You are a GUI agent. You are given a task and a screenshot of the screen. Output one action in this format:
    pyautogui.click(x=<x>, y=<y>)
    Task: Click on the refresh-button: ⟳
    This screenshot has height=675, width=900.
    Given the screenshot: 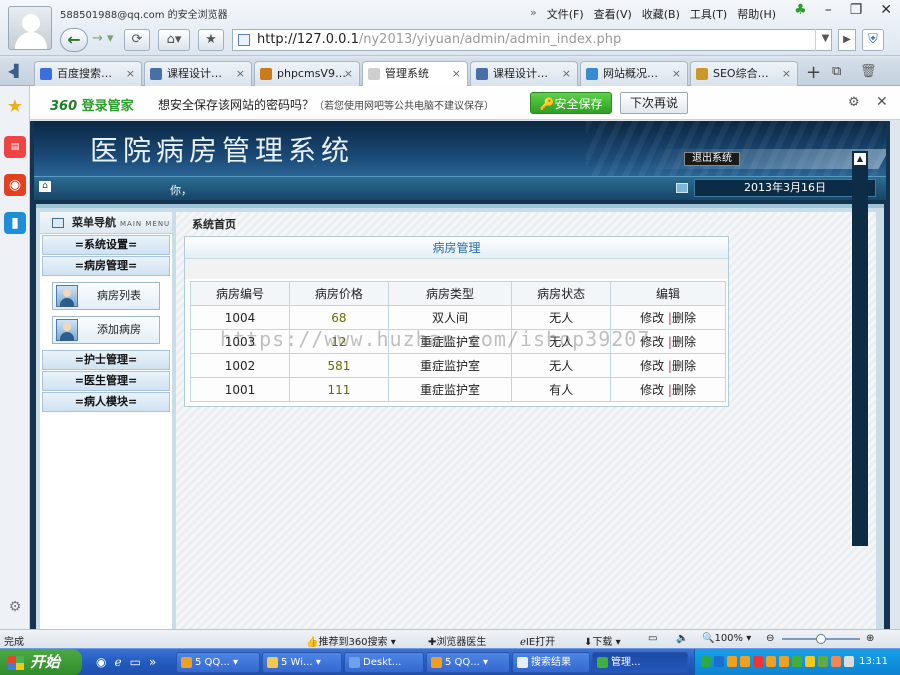 What is the action you would take?
    pyautogui.click(x=137, y=40)
    